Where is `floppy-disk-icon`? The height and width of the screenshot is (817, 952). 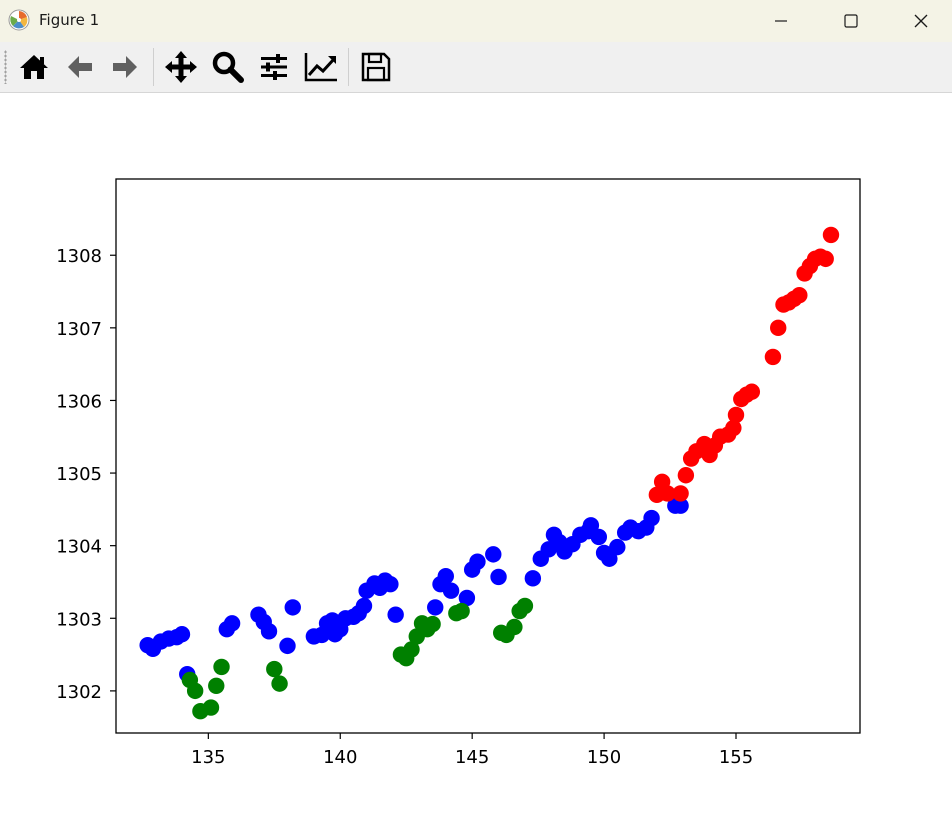 floppy-disk-icon is located at coordinates (376, 67).